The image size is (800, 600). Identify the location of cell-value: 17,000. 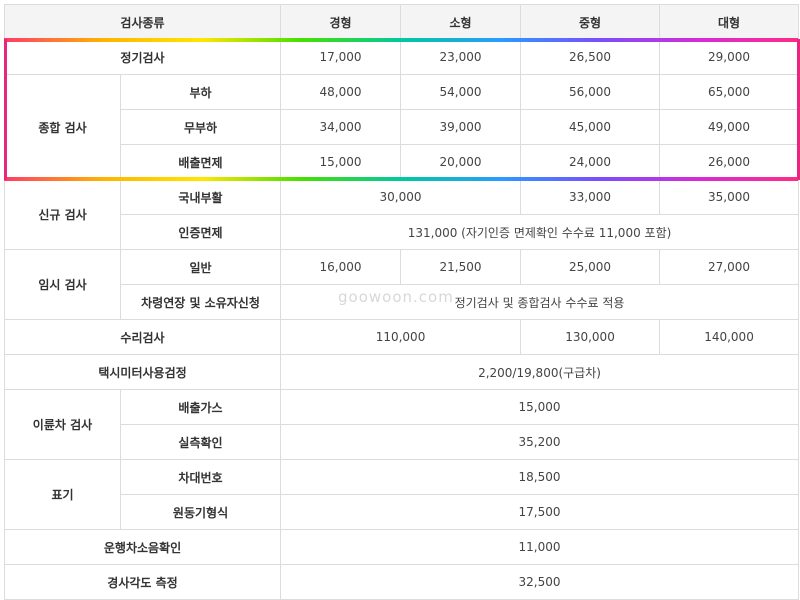
(341, 57).